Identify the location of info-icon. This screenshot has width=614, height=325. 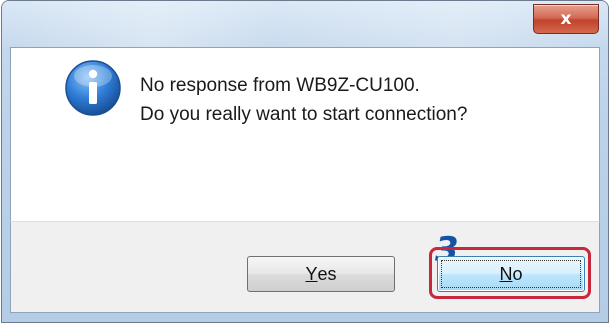
(93, 88).